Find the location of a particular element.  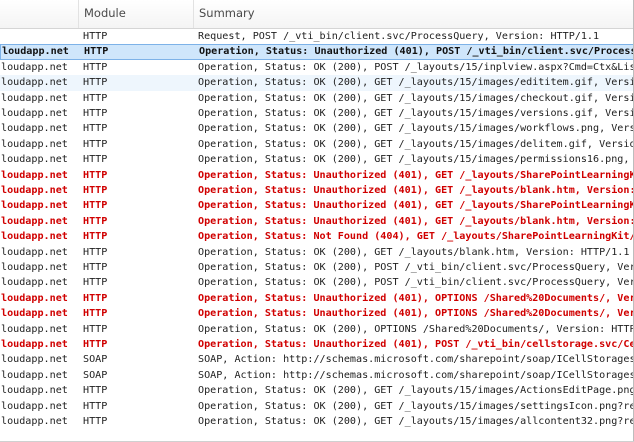

grid-header: Module Summary is located at coordinates (317, 14).